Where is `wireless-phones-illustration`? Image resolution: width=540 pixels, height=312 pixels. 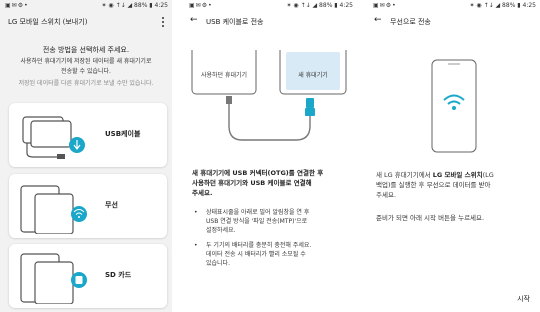
wireless-phones-illustration is located at coordinates (53, 209).